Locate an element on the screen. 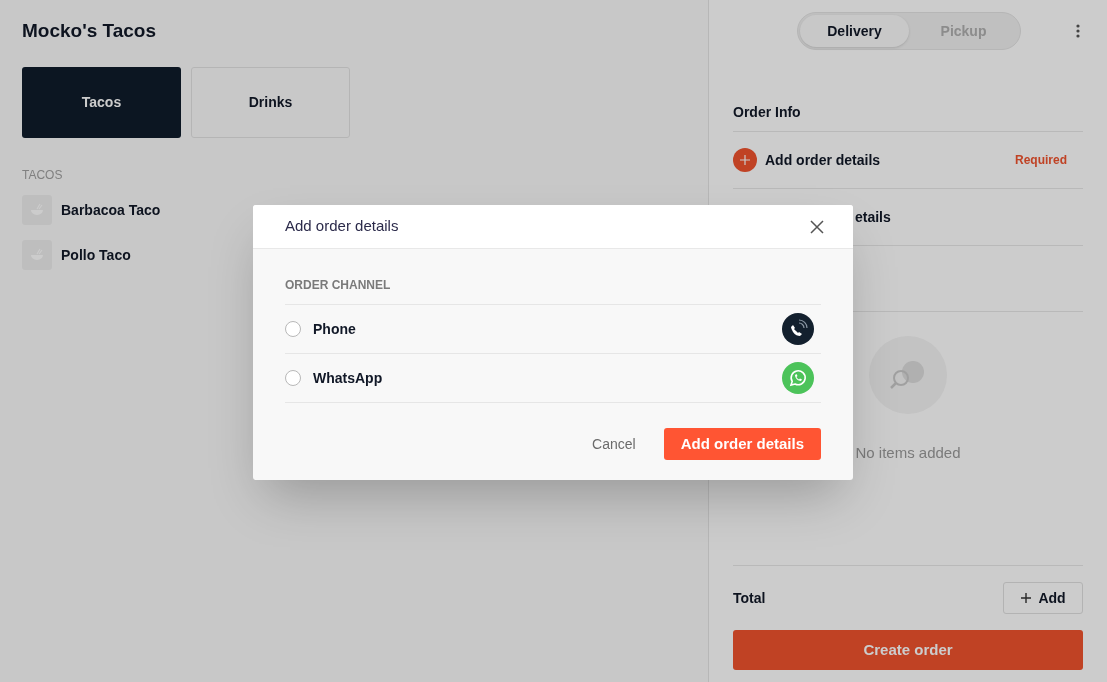  close-icon is located at coordinates (817, 226).